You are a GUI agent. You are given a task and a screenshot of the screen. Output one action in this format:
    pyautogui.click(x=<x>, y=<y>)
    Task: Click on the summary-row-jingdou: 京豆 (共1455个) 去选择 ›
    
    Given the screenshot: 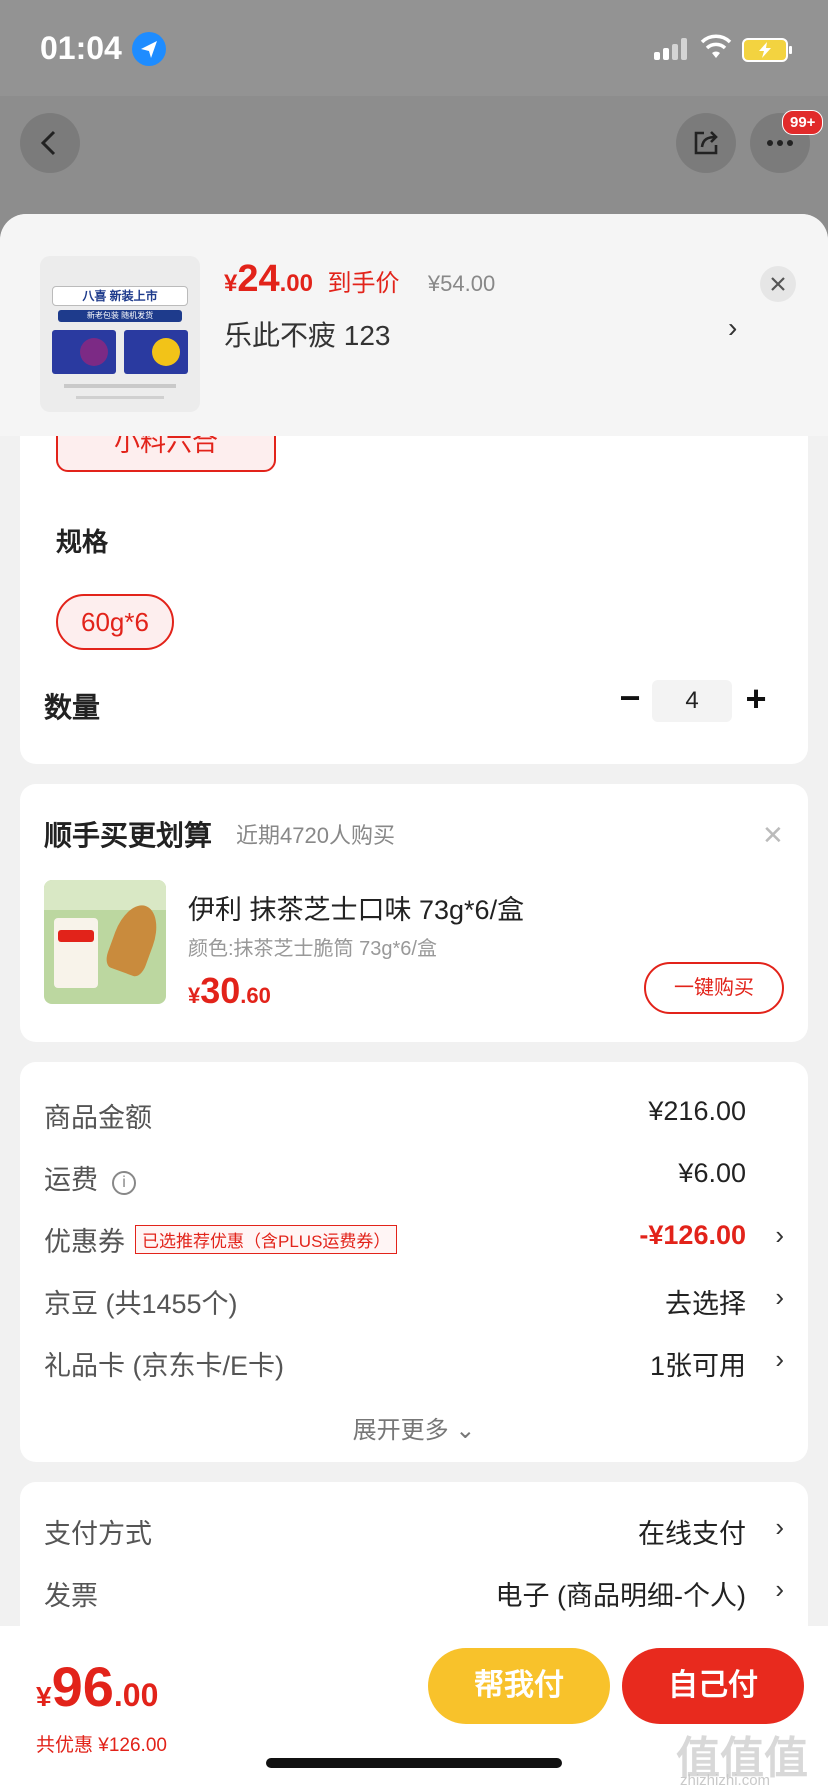 What is the action you would take?
    pyautogui.click(x=414, y=1302)
    